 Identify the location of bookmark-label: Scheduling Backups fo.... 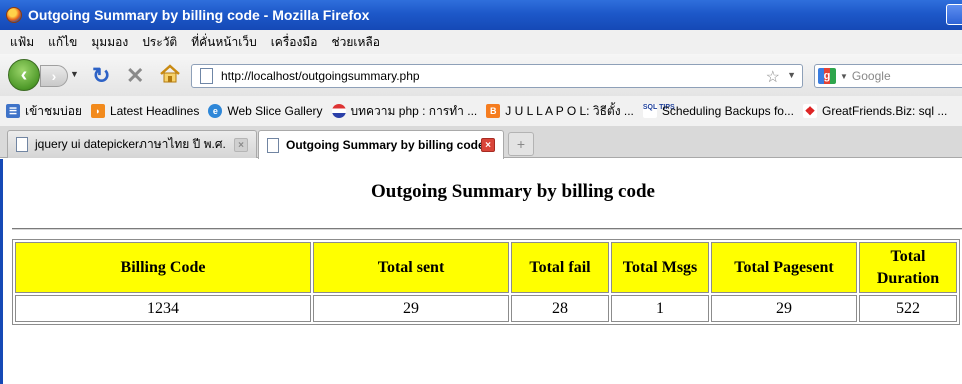
(727, 111).